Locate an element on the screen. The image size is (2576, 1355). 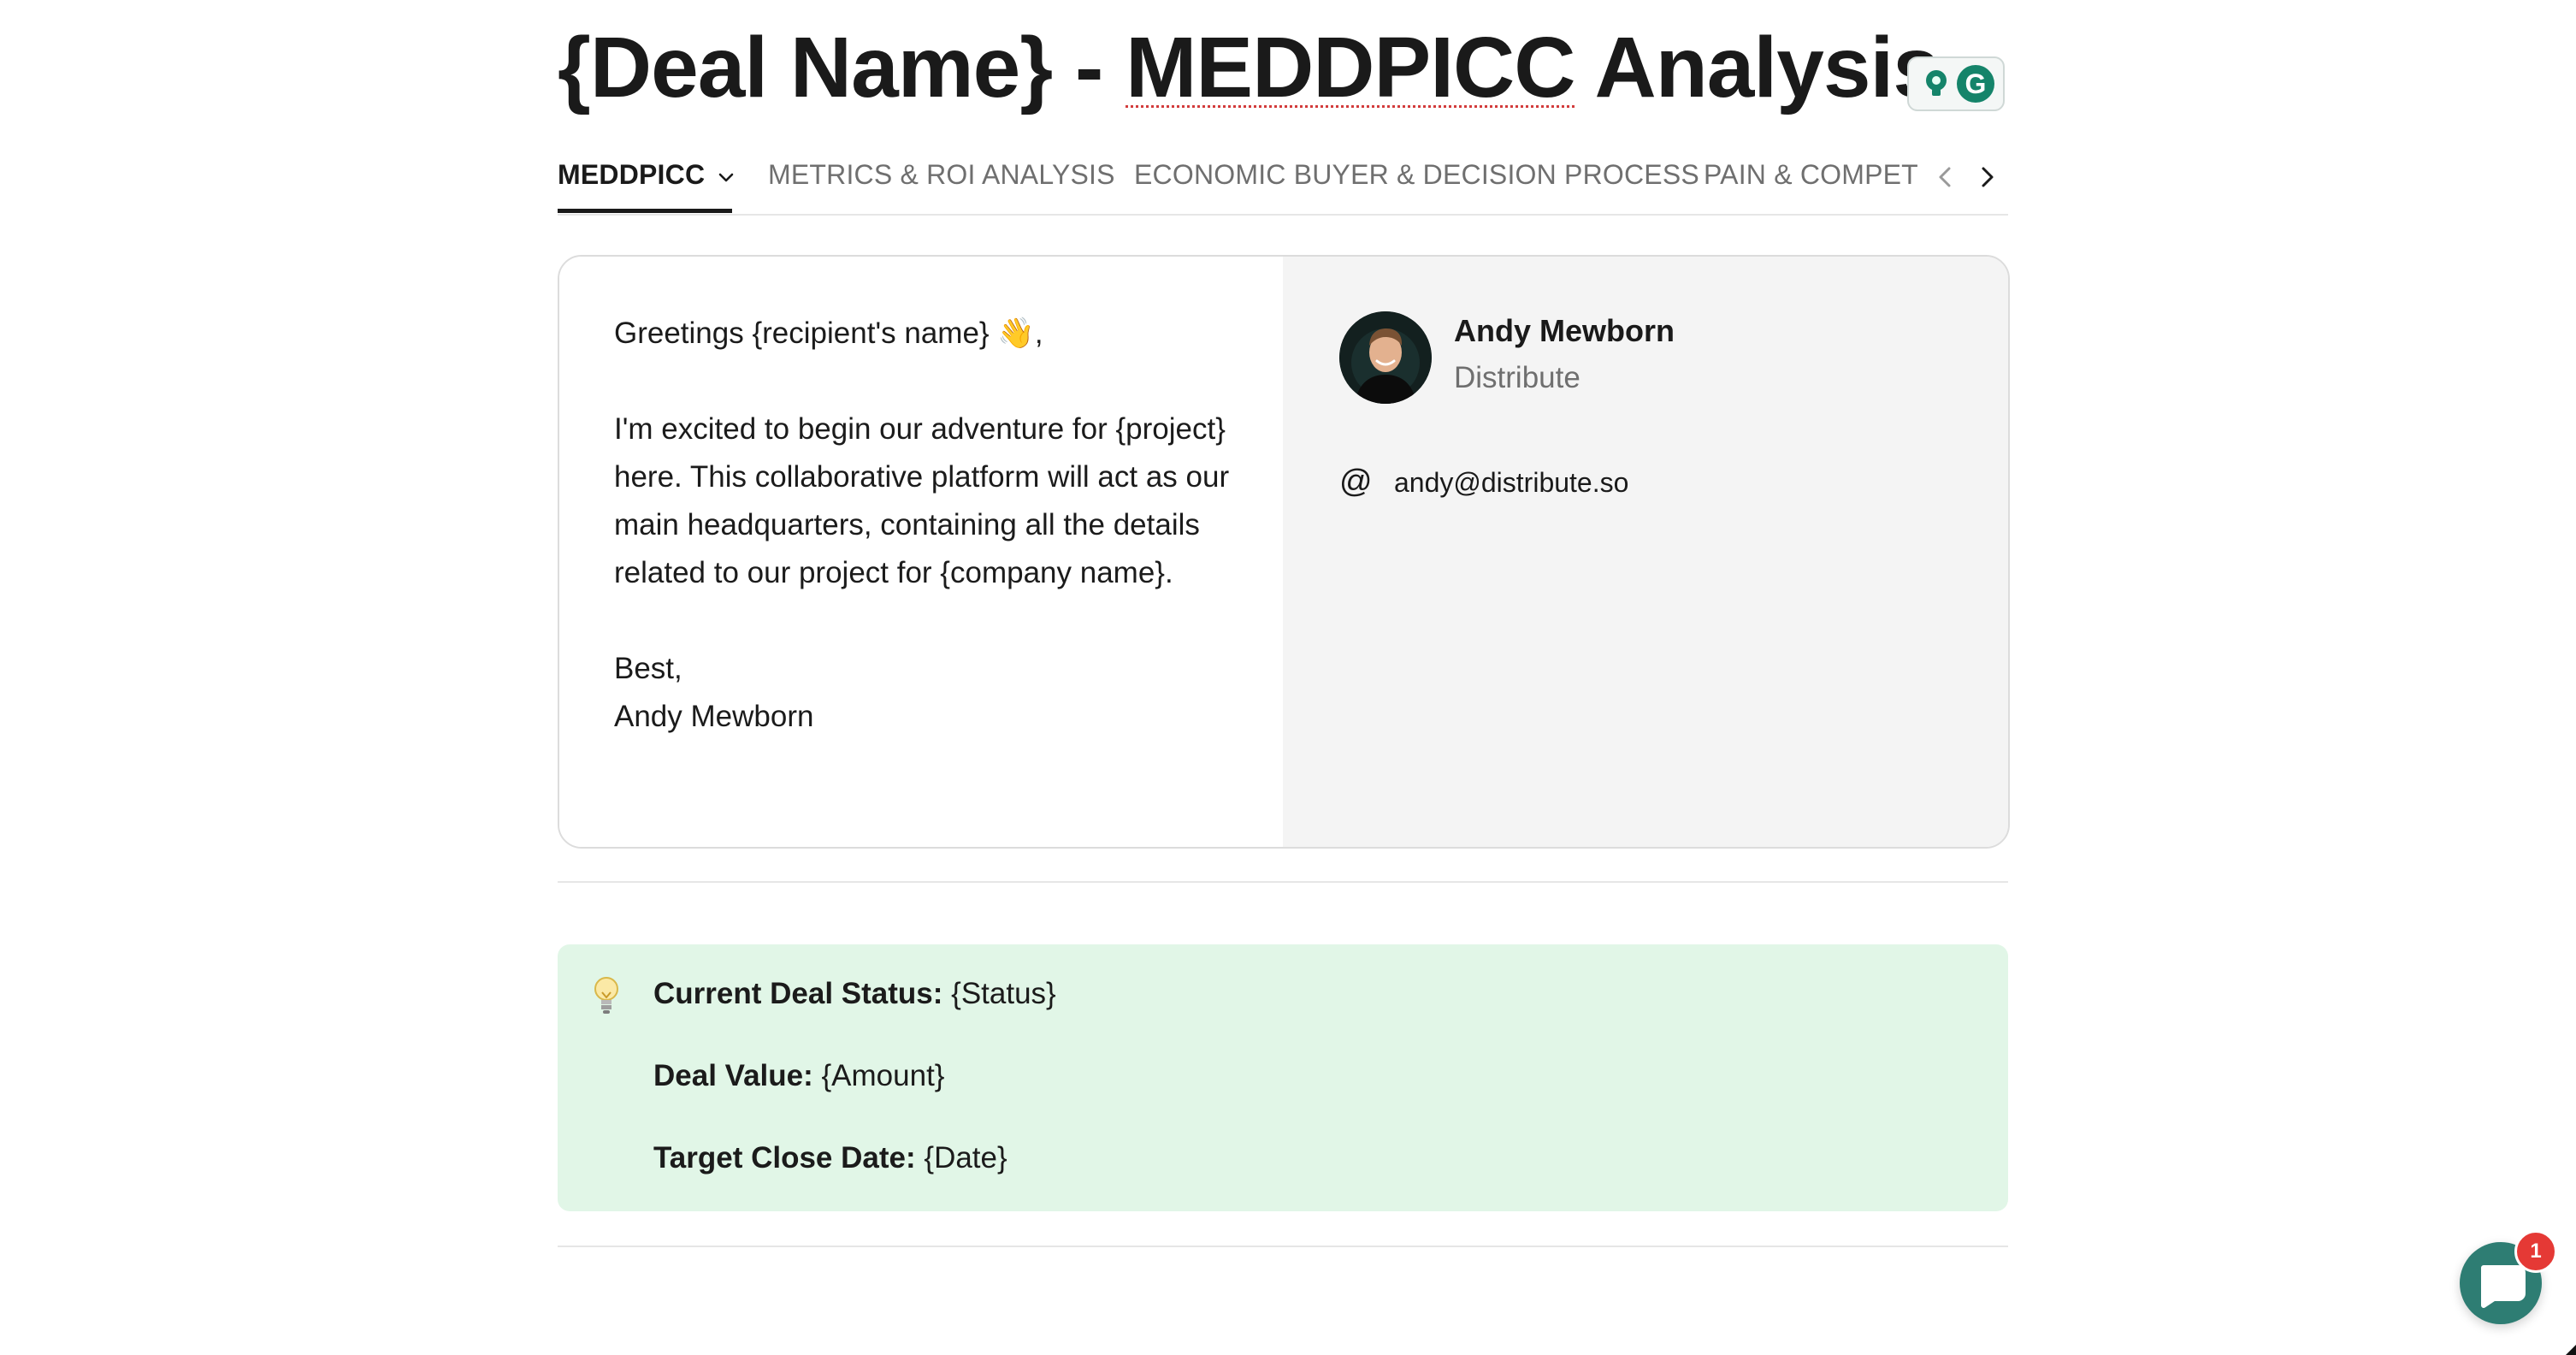
chevron-down-icon is located at coordinates (726, 177).